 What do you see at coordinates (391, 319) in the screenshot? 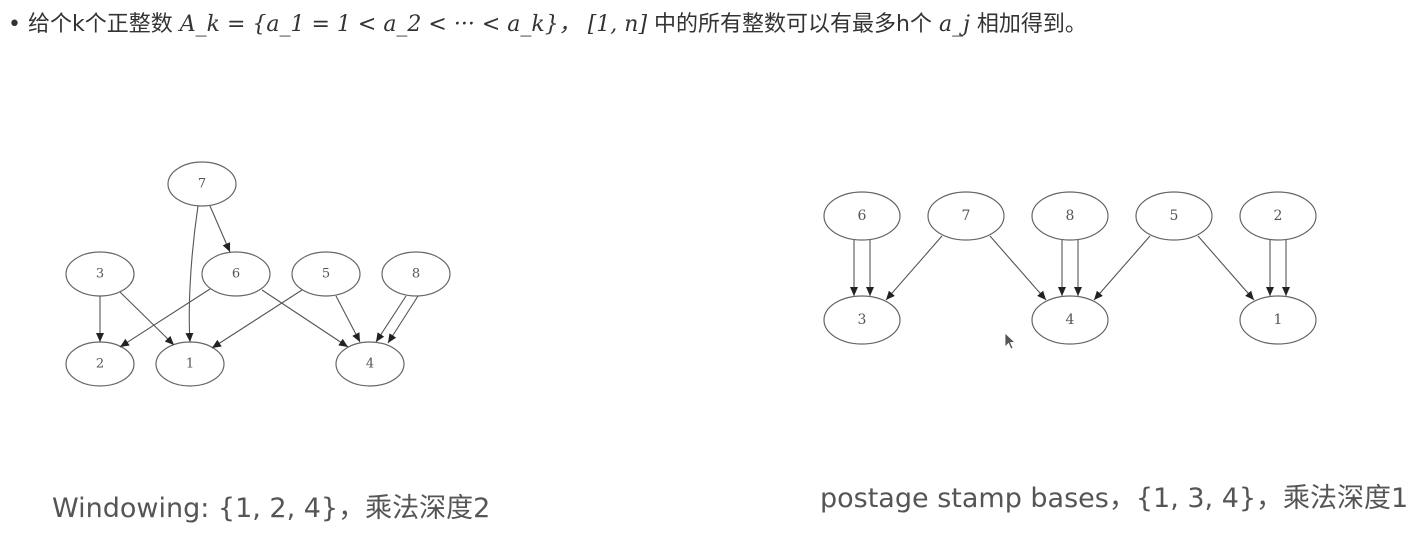
I see `edge-8-4-a` at bounding box center [391, 319].